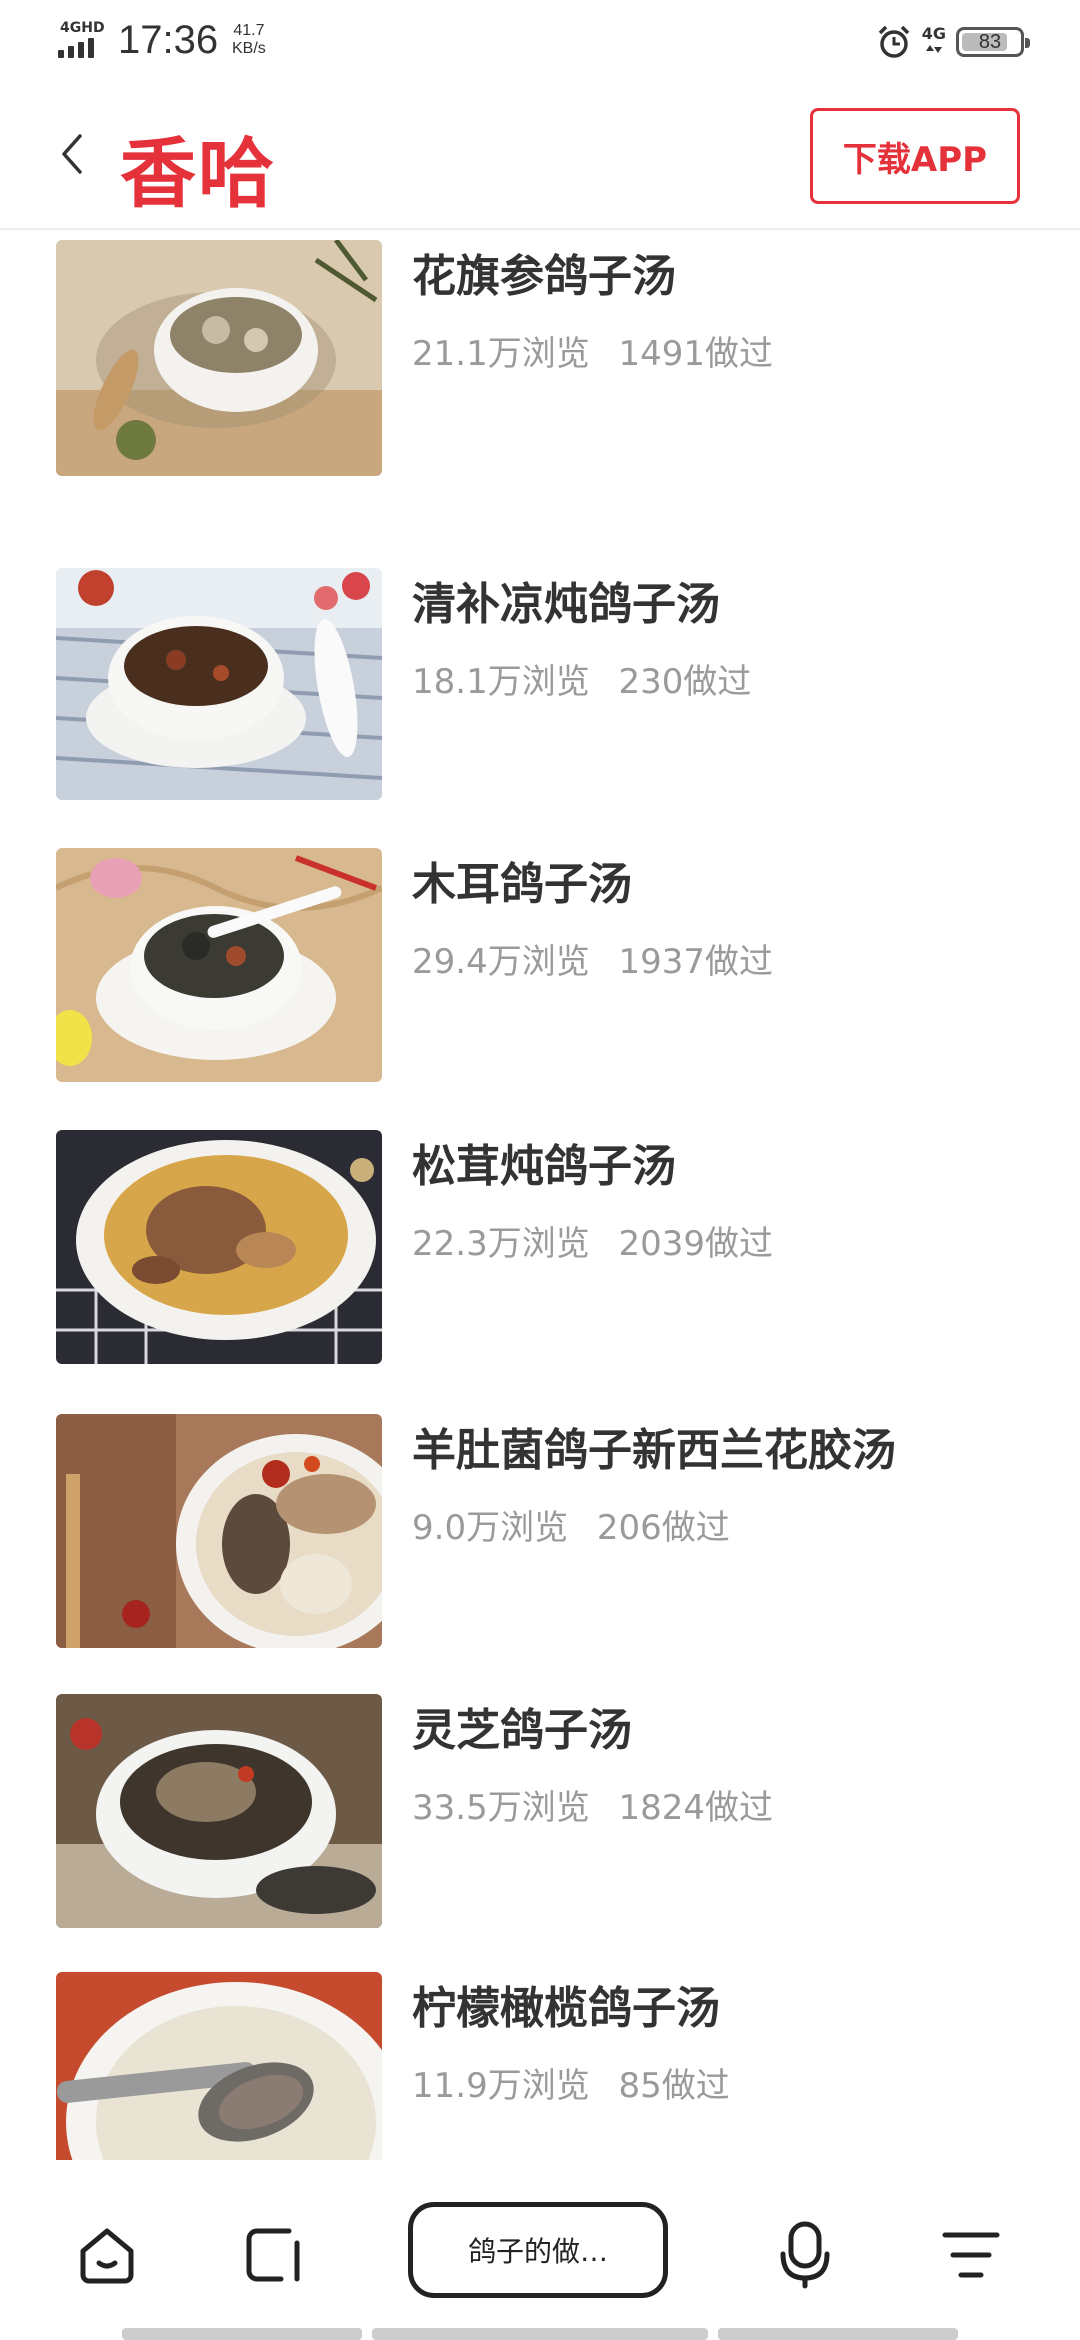 Image resolution: width=1080 pixels, height=2340 pixels. Describe the element at coordinates (654, 1446) in the screenshot. I see `recipe-title: 羊肚菌鸽子新西兰花胶汤` at that location.